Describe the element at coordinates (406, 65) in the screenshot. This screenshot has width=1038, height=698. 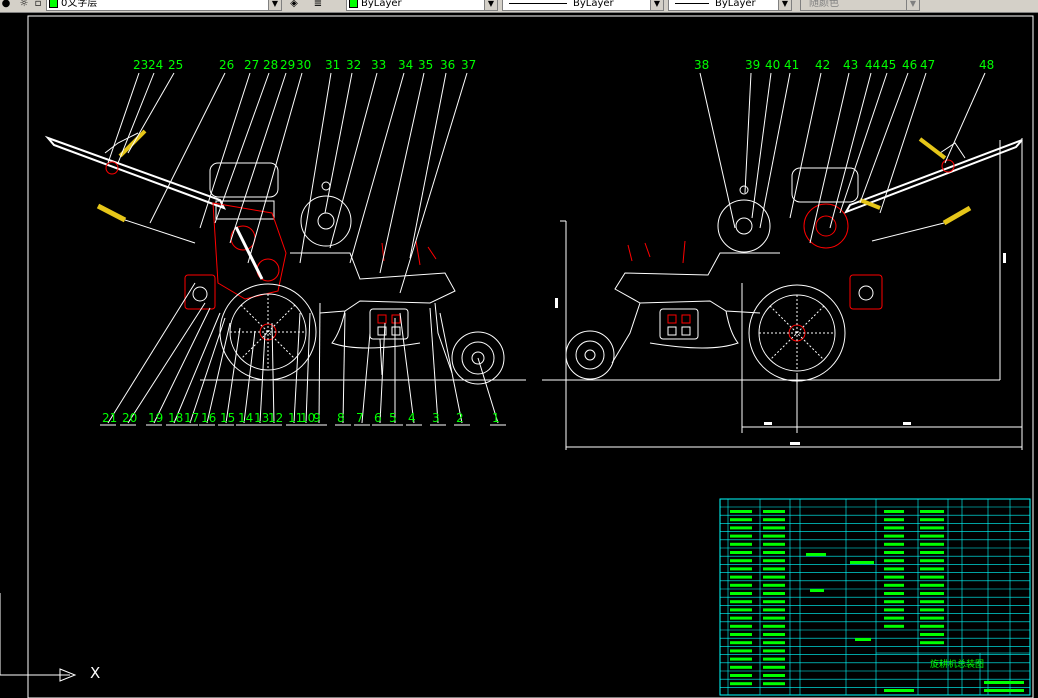
I see `callout-34: 34` at that location.